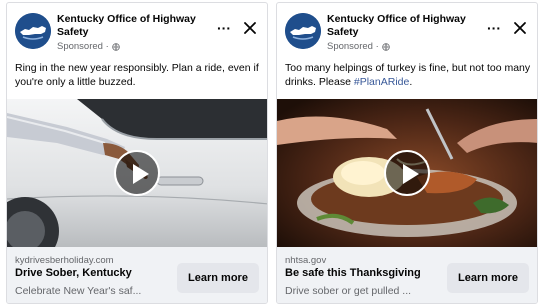  I want to click on link-headline: Be safe this Thanksgiving, so click(353, 273).